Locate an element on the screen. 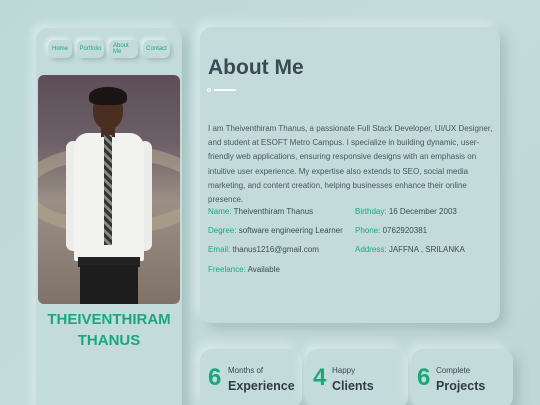 This screenshot has height=405, width=540. nav-home-button: Home is located at coordinates (60, 49).